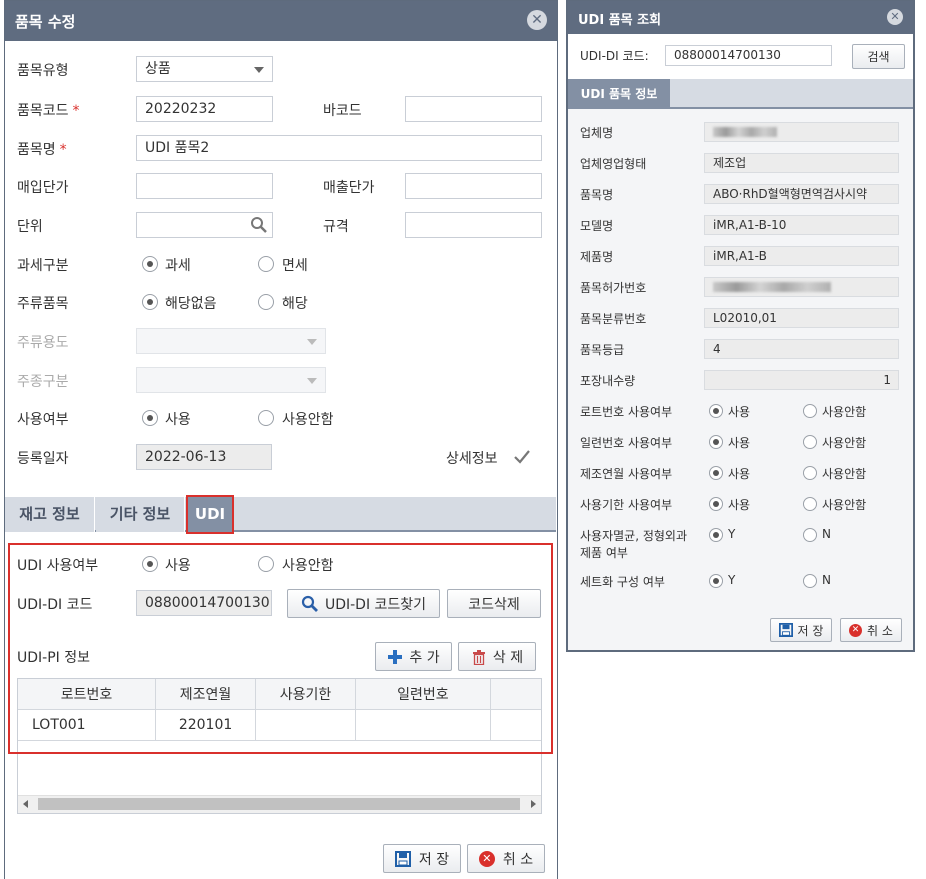 This screenshot has width=926, height=879. I want to click on column-header: 사용기한, so click(305, 694).